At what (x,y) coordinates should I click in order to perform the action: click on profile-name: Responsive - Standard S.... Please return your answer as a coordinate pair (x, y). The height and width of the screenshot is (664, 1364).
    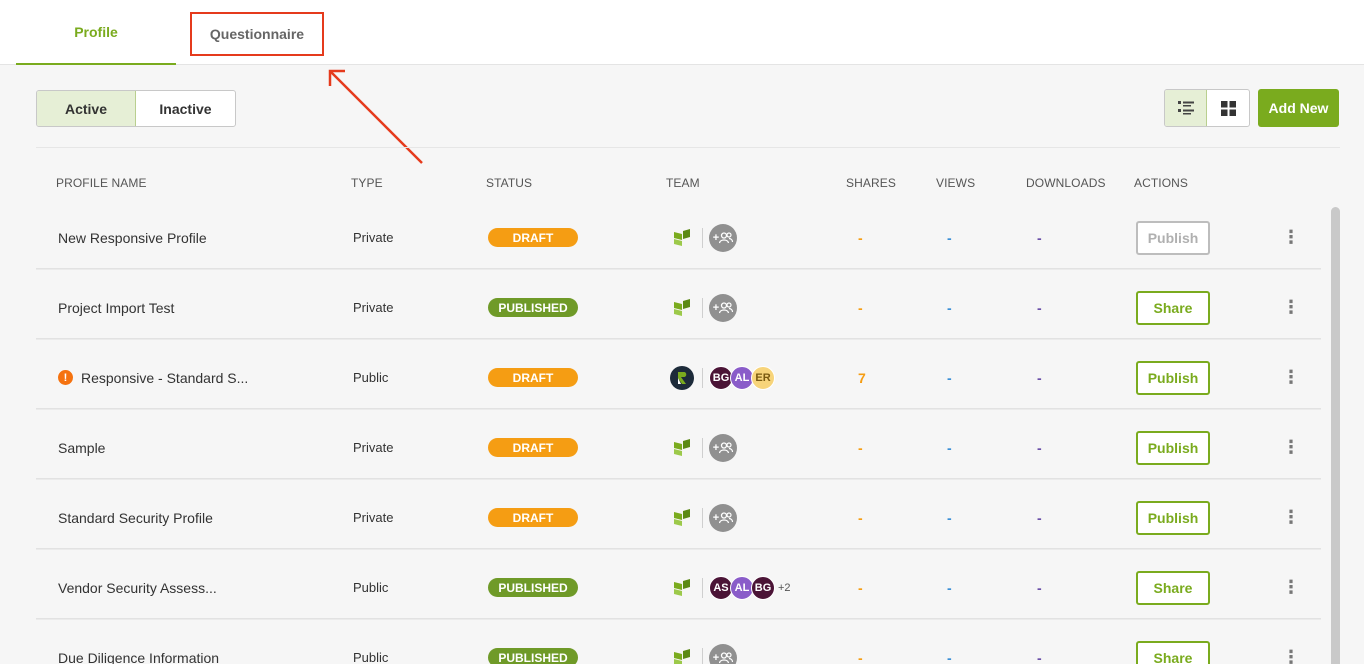
    Looking at the image, I should click on (164, 378).